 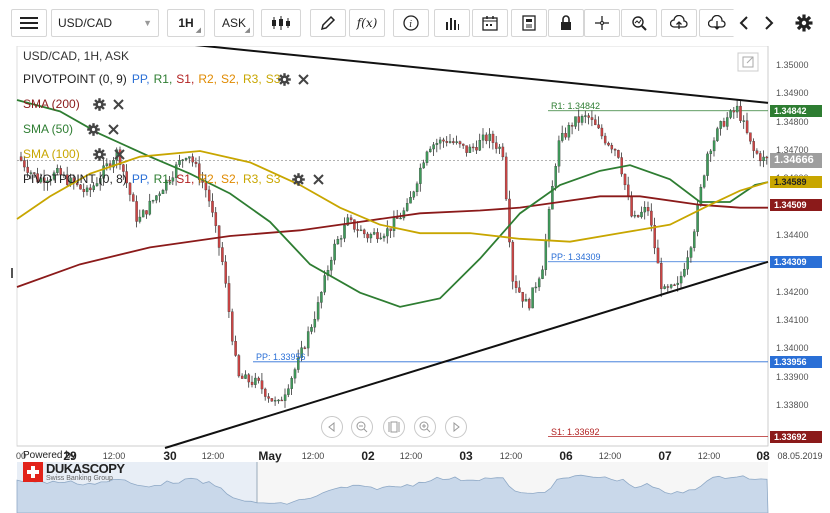 I want to click on pivot-level-r2: R2,, so click(x=207, y=179).